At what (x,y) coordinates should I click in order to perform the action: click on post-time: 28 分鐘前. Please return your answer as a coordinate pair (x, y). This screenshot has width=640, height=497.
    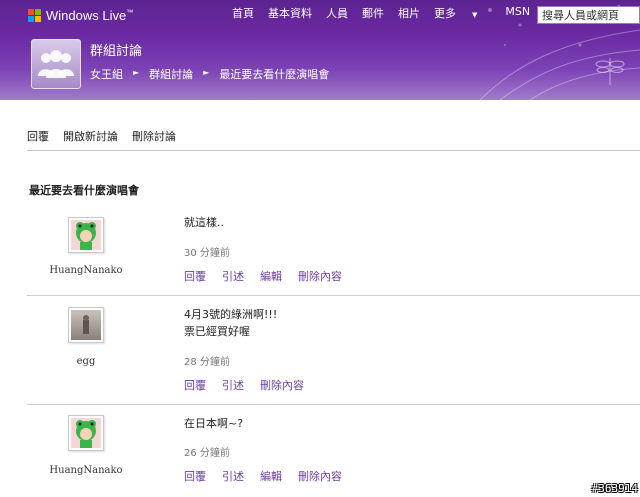
    Looking at the image, I should click on (207, 362).